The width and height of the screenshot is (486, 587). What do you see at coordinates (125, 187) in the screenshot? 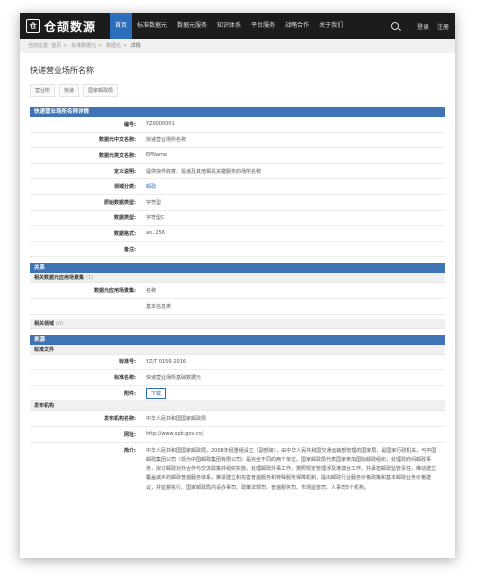
I see `row-label: 领域分类:` at bounding box center [125, 187].